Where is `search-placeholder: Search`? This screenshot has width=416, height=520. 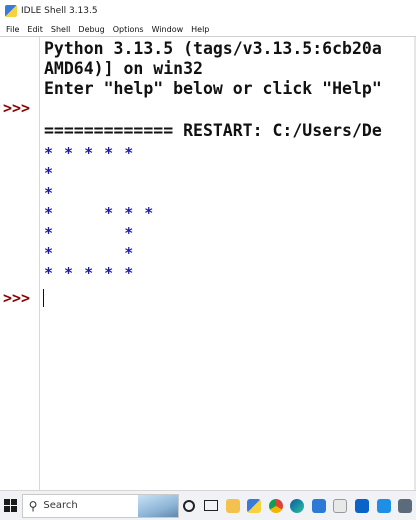 search-placeholder: Search is located at coordinates (60, 505).